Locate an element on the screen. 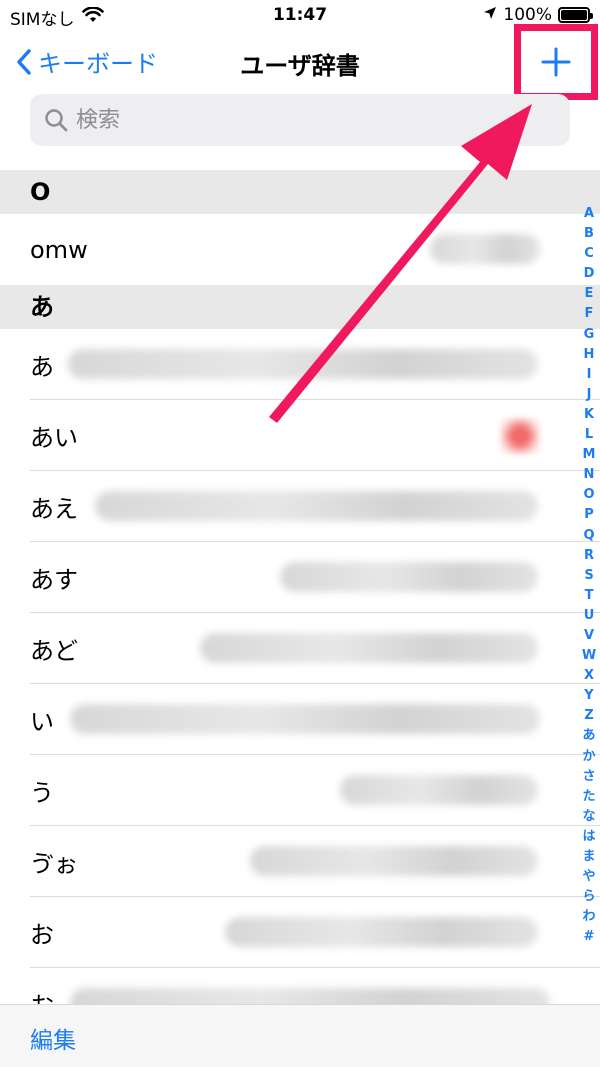 The width and height of the screenshot is (600, 1067). index-letter: Q is located at coordinates (588, 536).